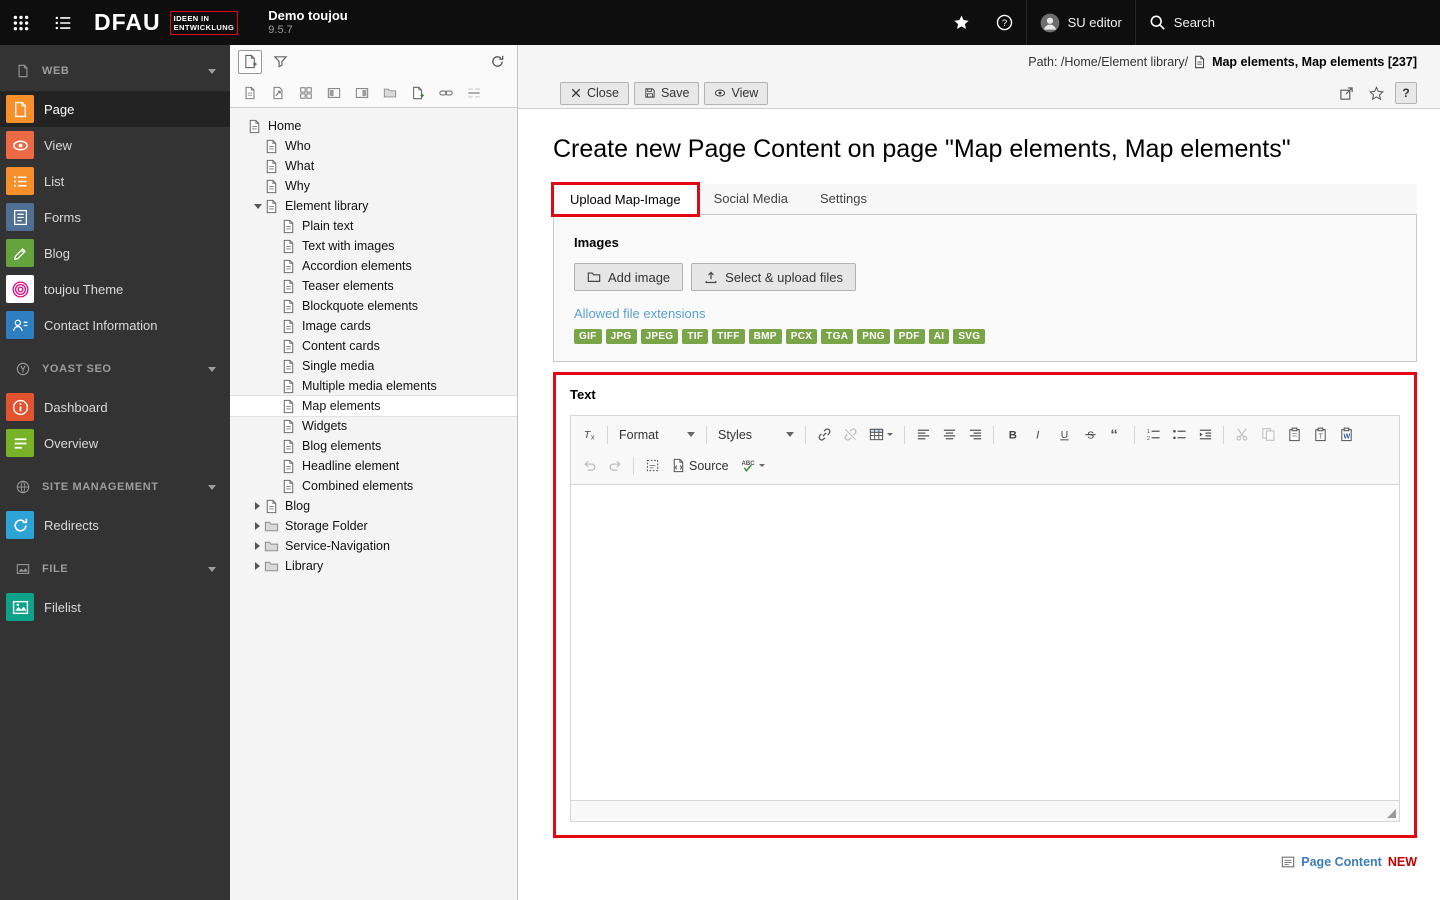 Image resolution: width=1440 pixels, height=900 pixels. I want to click on blockquote-button: “, so click(1116, 435).